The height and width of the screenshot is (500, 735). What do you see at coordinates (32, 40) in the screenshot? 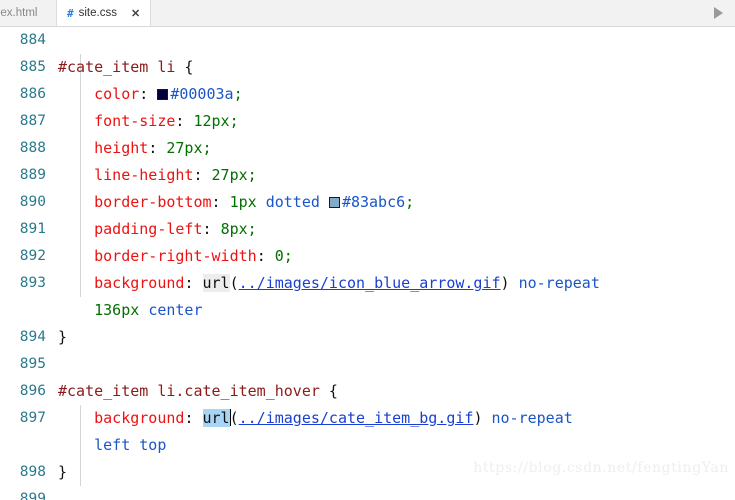
I see `line-number: 884` at bounding box center [32, 40].